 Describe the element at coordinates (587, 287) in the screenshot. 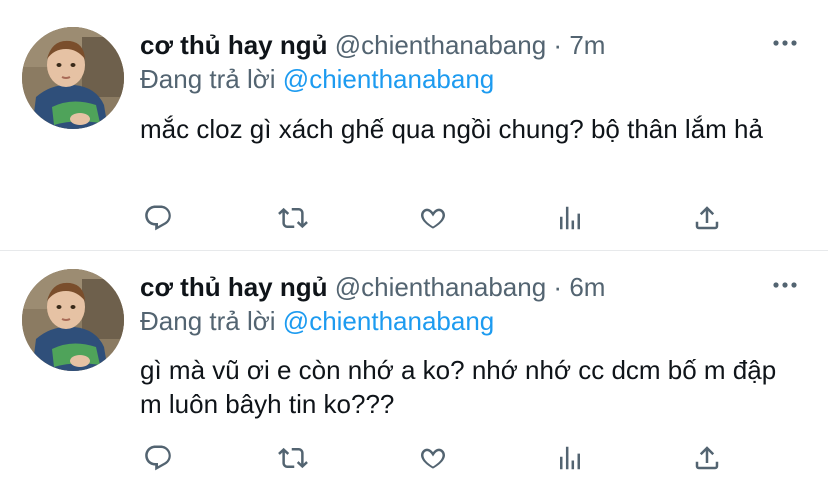

I see `timestamp: 6m` at that location.